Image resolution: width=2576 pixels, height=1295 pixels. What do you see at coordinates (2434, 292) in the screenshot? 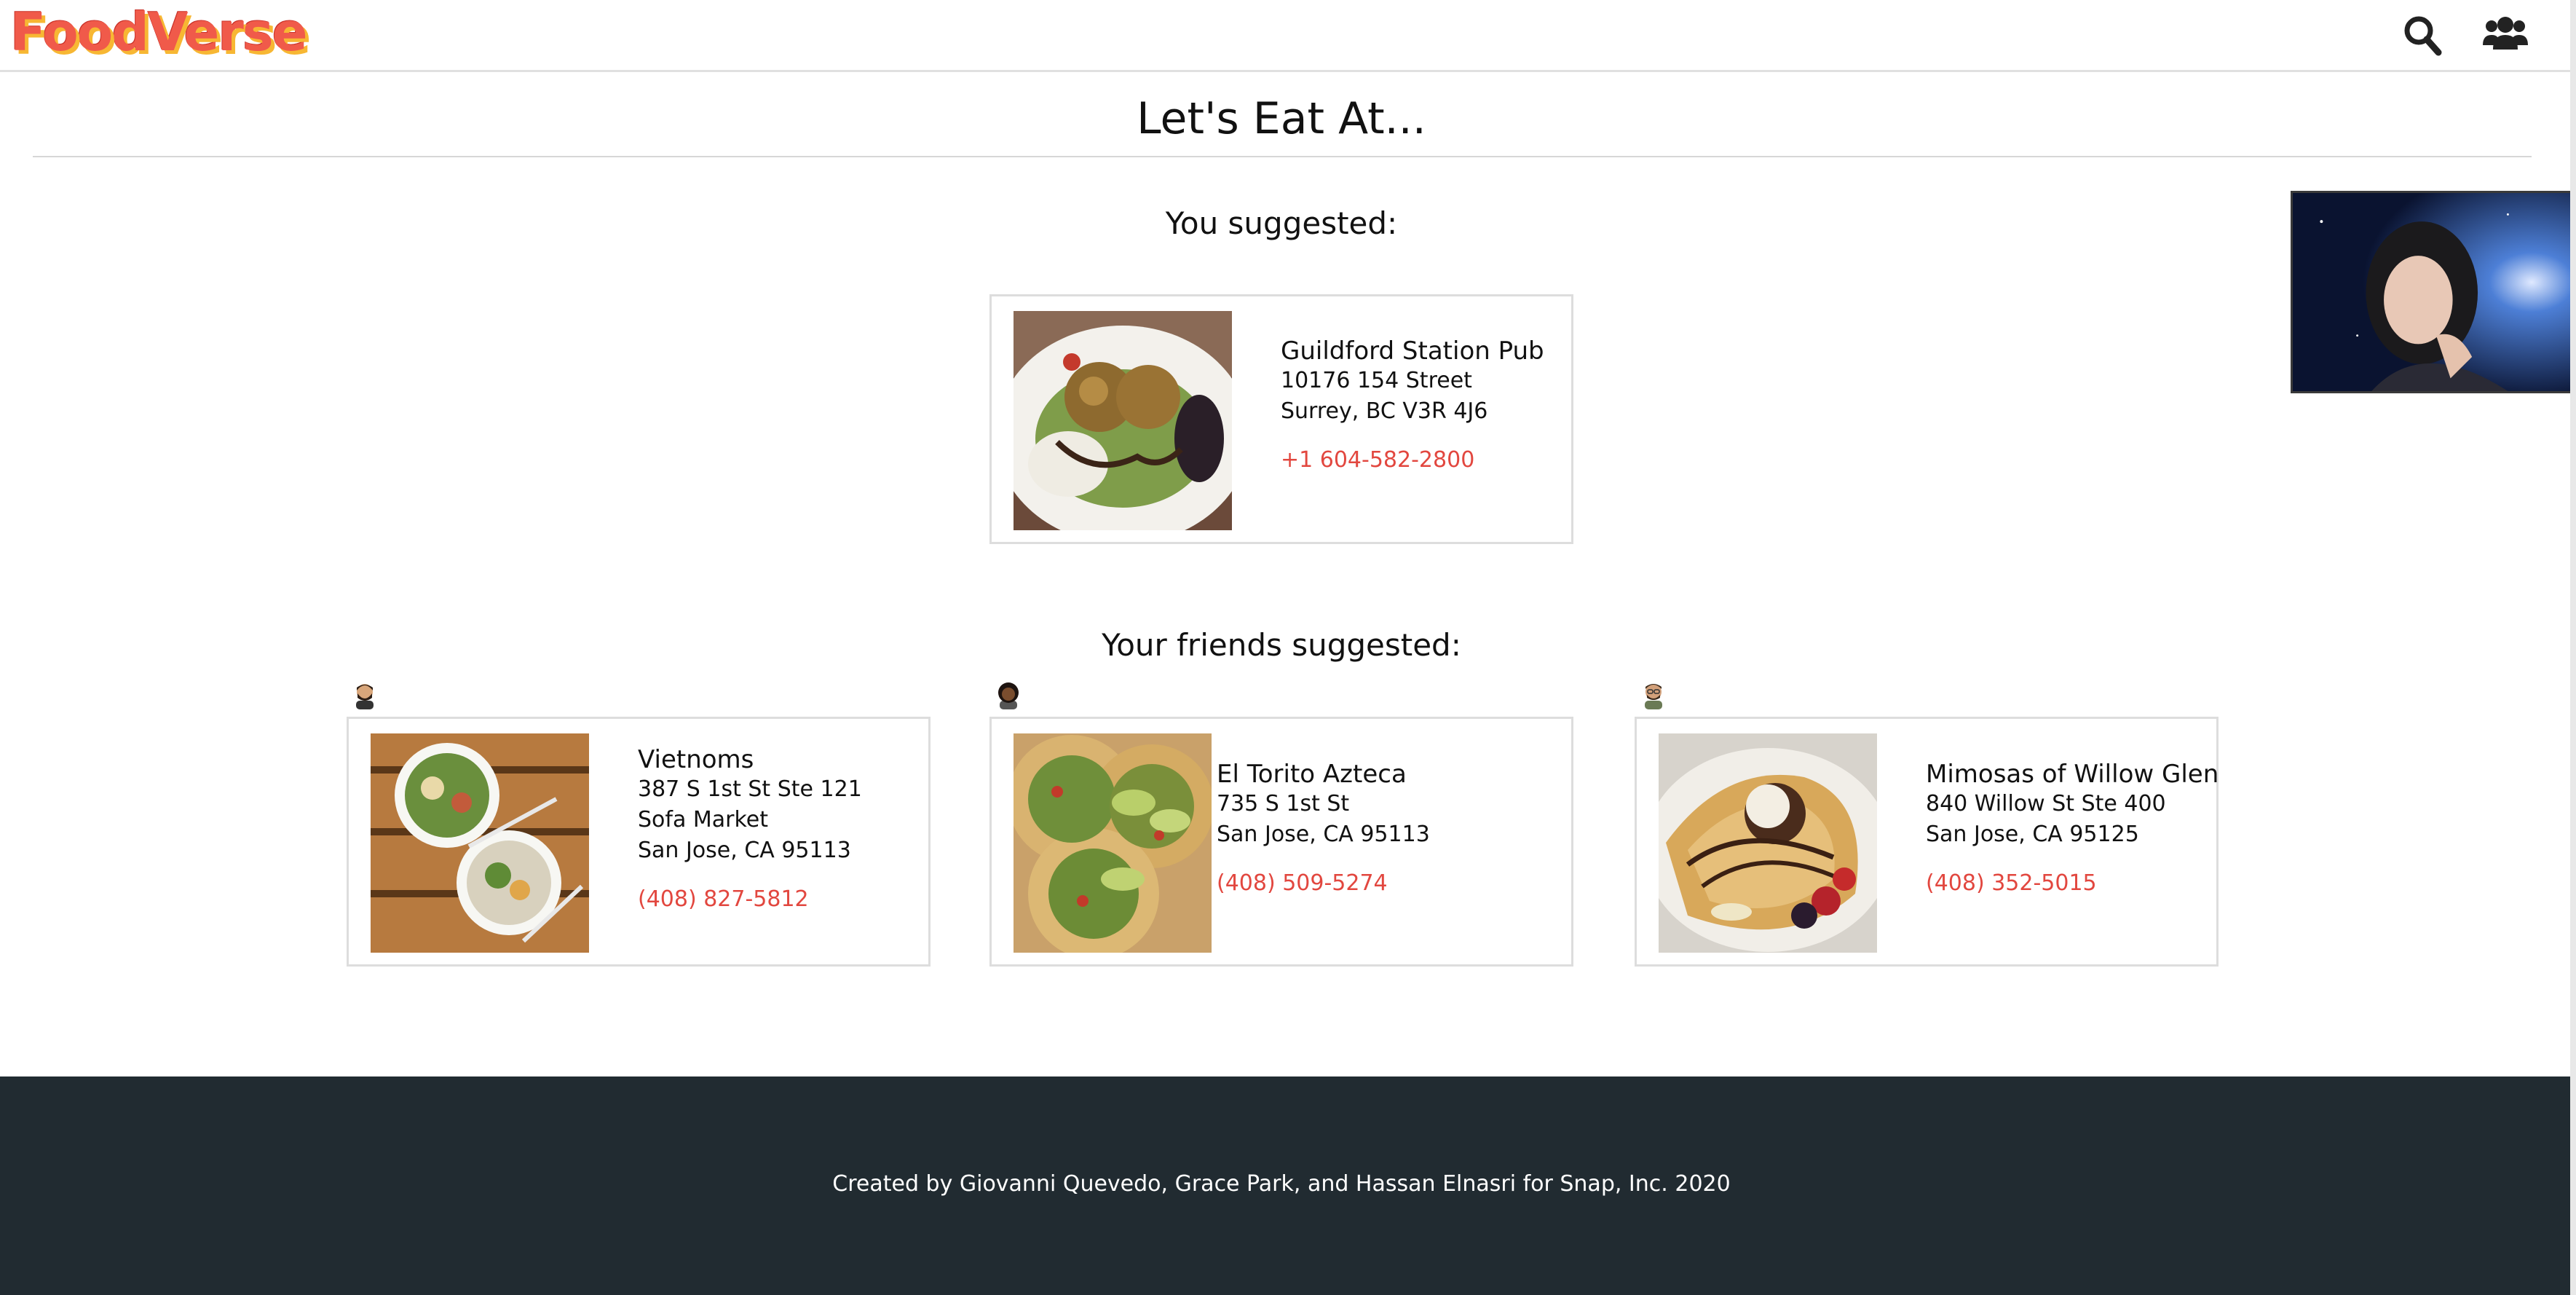
I see `webcam-video-overlay` at bounding box center [2434, 292].